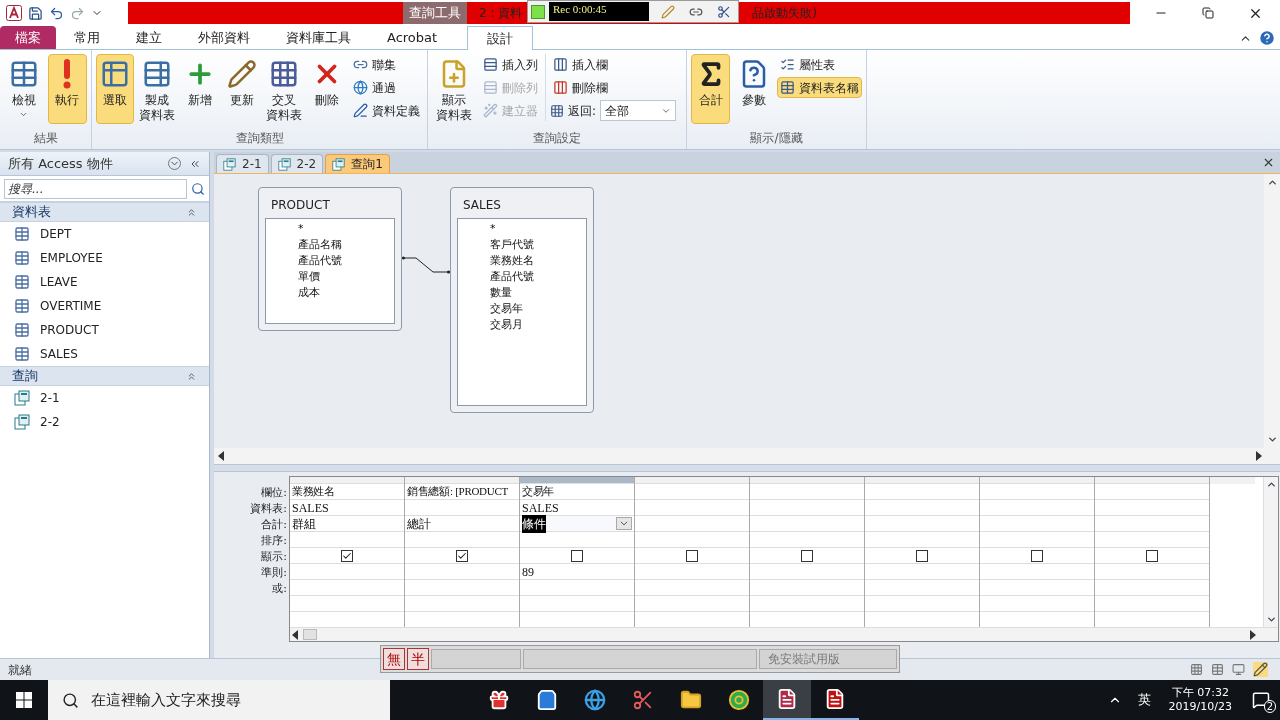 The image size is (1280, 720). What do you see at coordinates (386, 64) in the screenshot?
I see `ribbon-button: 聯集` at bounding box center [386, 64].